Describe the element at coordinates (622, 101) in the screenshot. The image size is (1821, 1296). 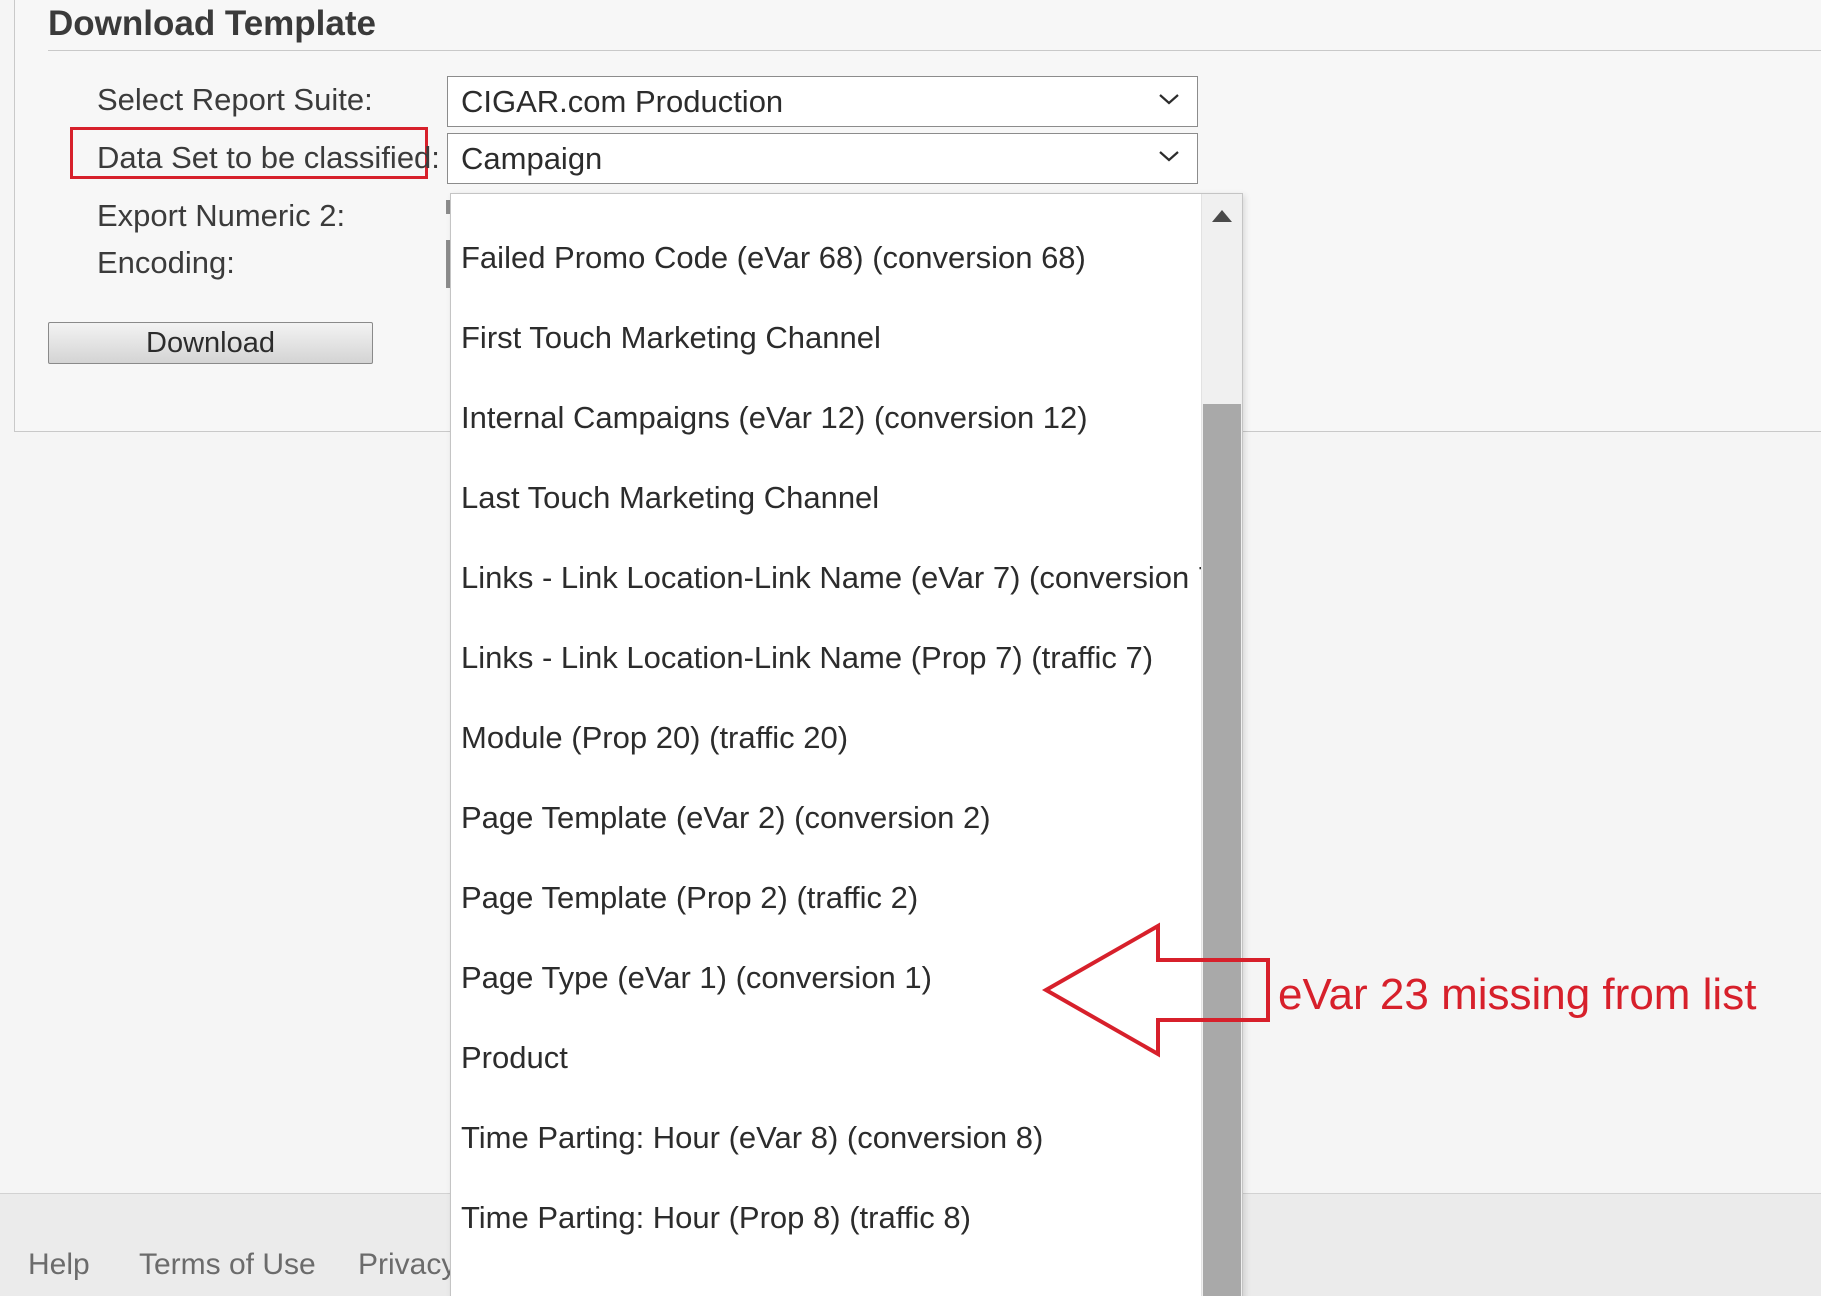
I see `report-suite-value: CIGAR.com Production` at that location.